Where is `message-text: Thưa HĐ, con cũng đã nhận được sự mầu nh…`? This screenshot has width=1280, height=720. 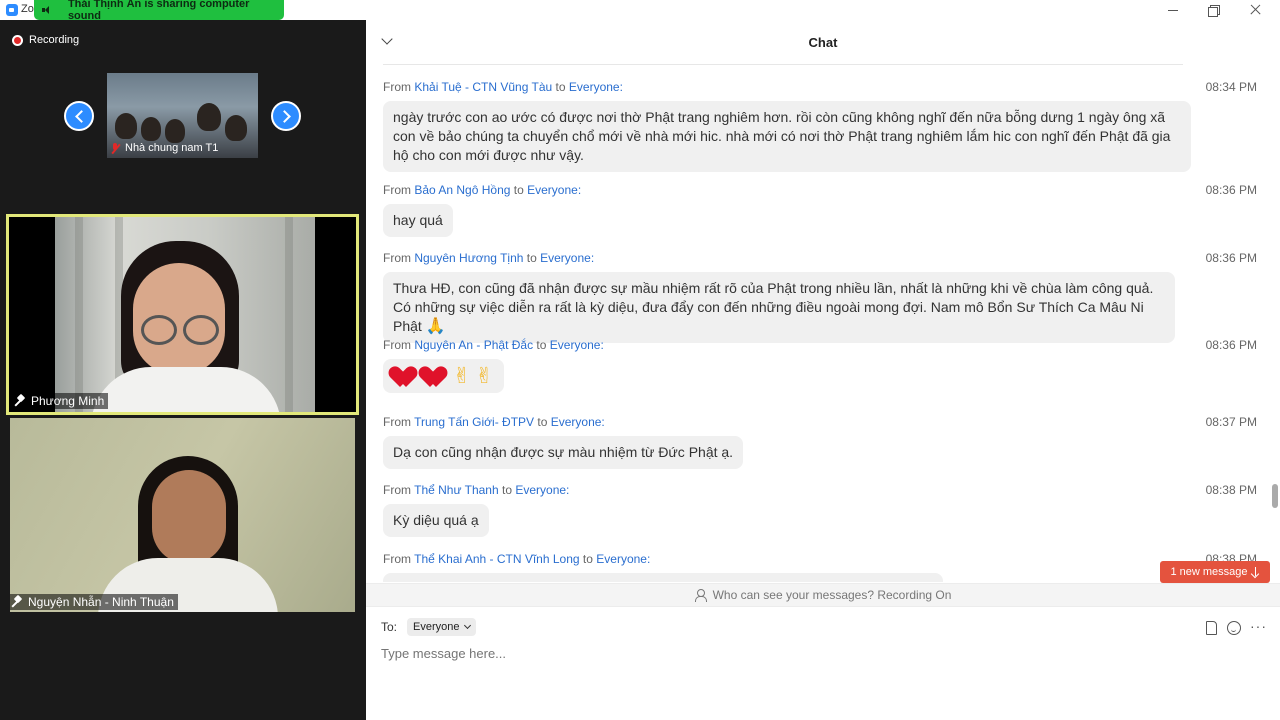
message-text: Thưa HĐ, con cũng đã nhận được sự mầu nh… is located at coordinates (773, 307).